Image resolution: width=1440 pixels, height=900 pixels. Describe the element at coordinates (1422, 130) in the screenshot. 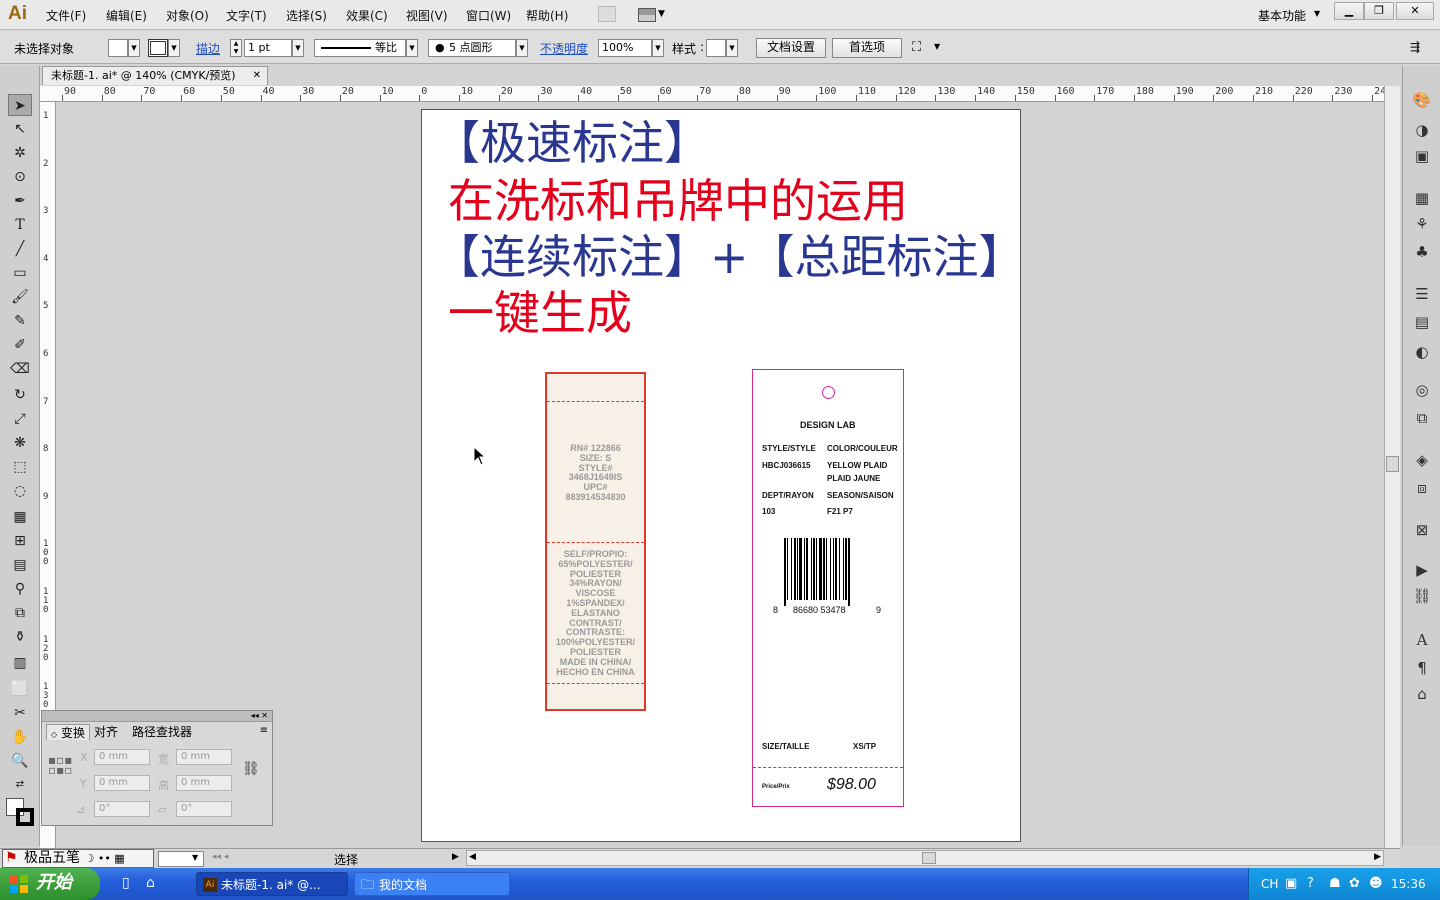

I see `color-guide-icon: ◑` at that location.